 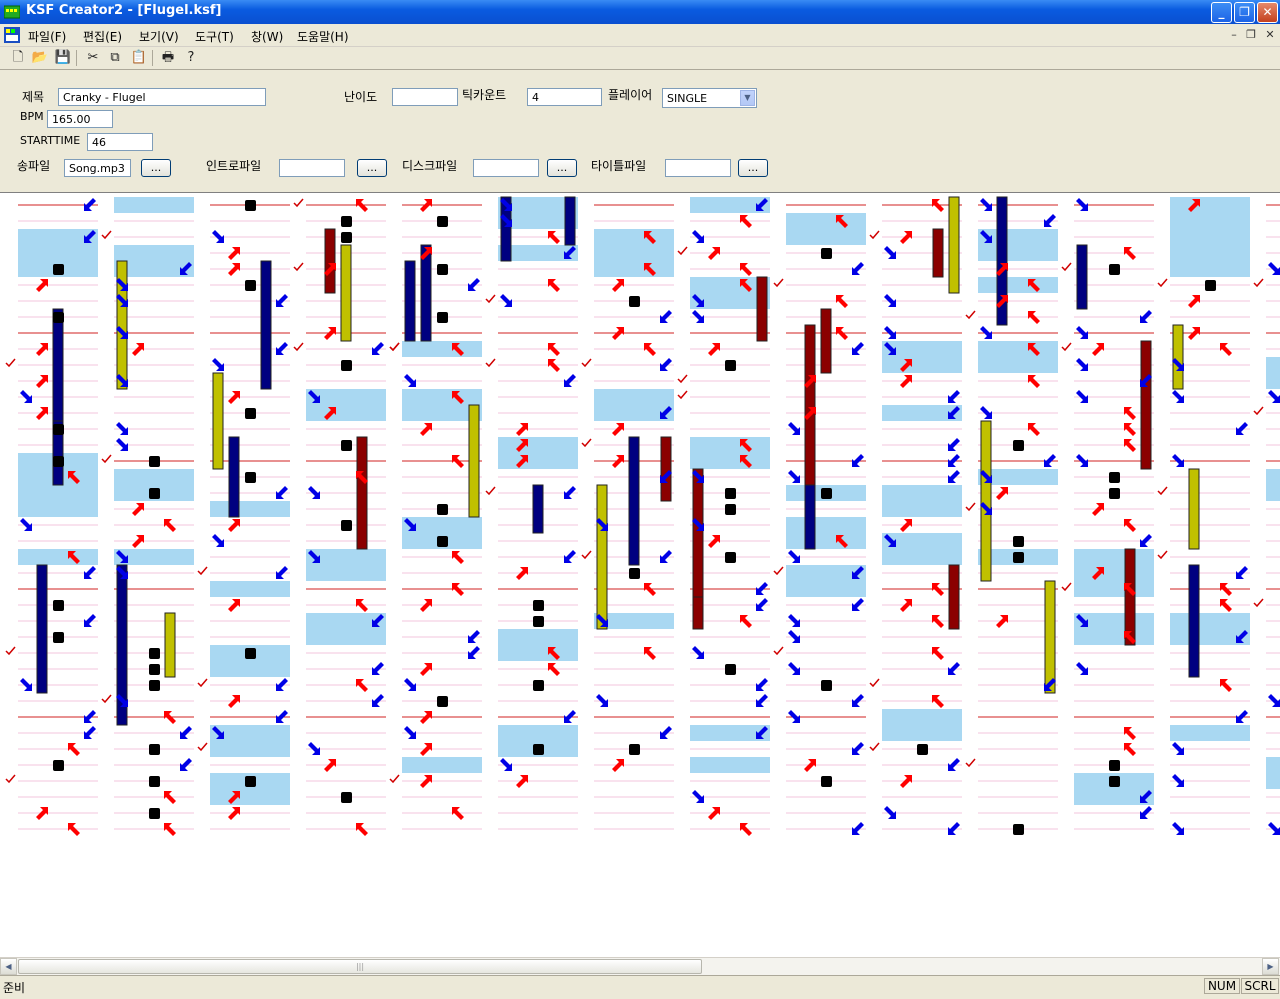 What do you see at coordinates (1270, 966) in the screenshot?
I see `scroll-right-button: ▶` at bounding box center [1270, 966].